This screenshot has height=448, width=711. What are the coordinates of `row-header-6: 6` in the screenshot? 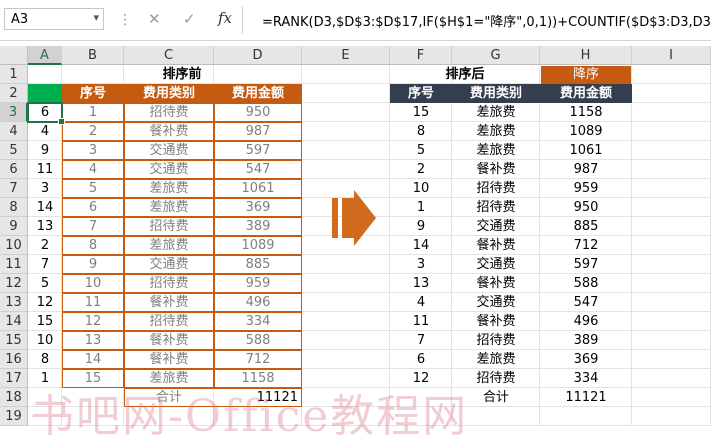 It's located at (14, 169).